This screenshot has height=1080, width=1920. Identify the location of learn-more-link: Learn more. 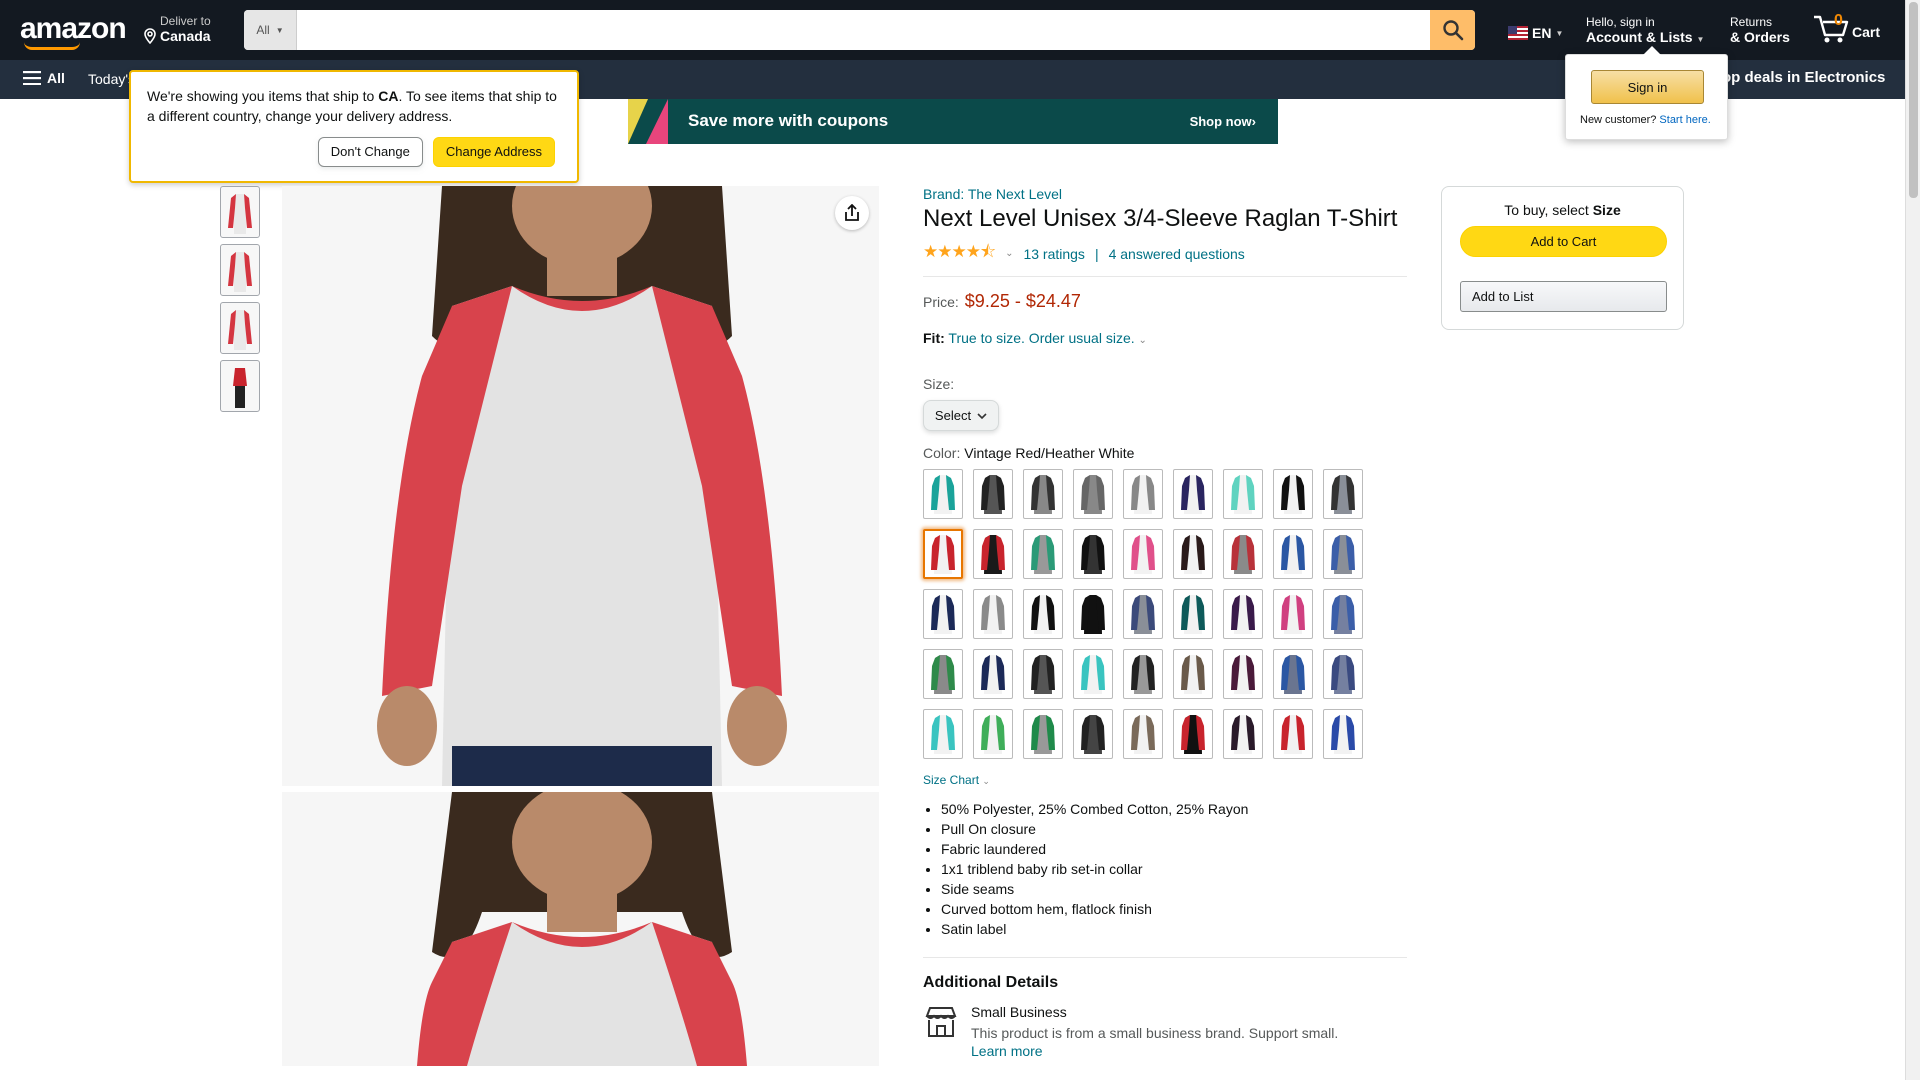
(1154, 1051).